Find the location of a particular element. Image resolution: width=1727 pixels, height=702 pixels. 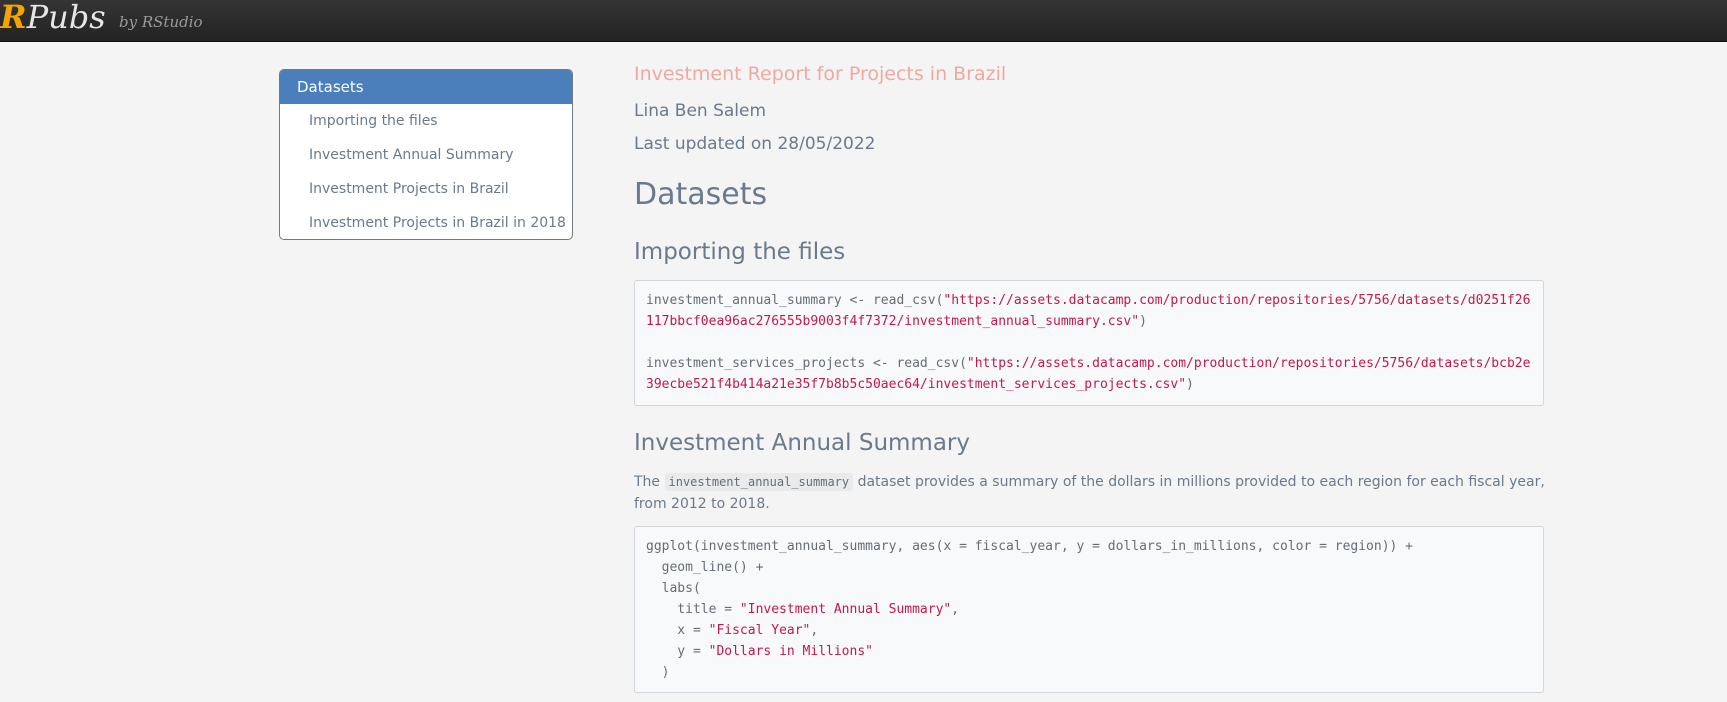

toc-item-projects-brazil: Investment Projects in Brazil is located at coordinates (426, 189).